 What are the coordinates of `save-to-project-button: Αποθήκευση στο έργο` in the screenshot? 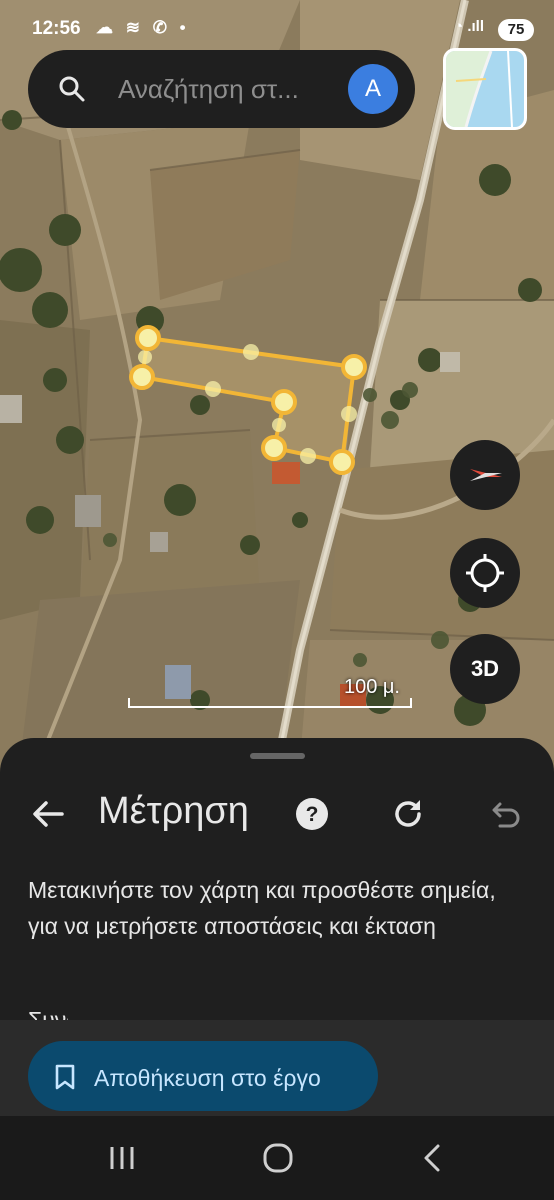 It's located at (203, 1076).